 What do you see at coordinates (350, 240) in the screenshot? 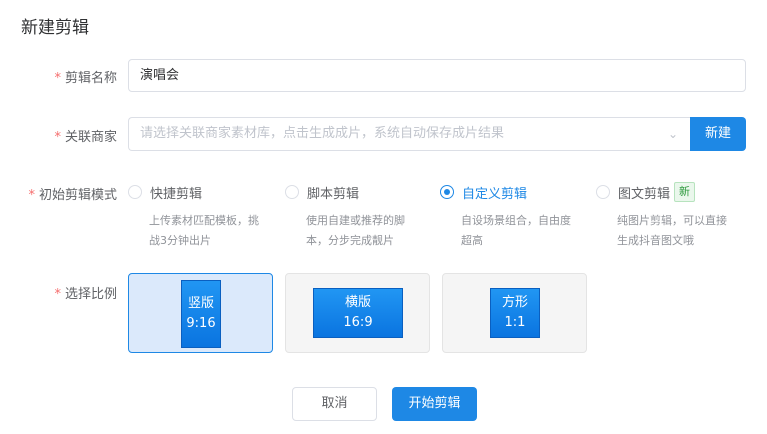
I see `desc-line: 本，分步完成靓片` at bounding box center [350, 240].